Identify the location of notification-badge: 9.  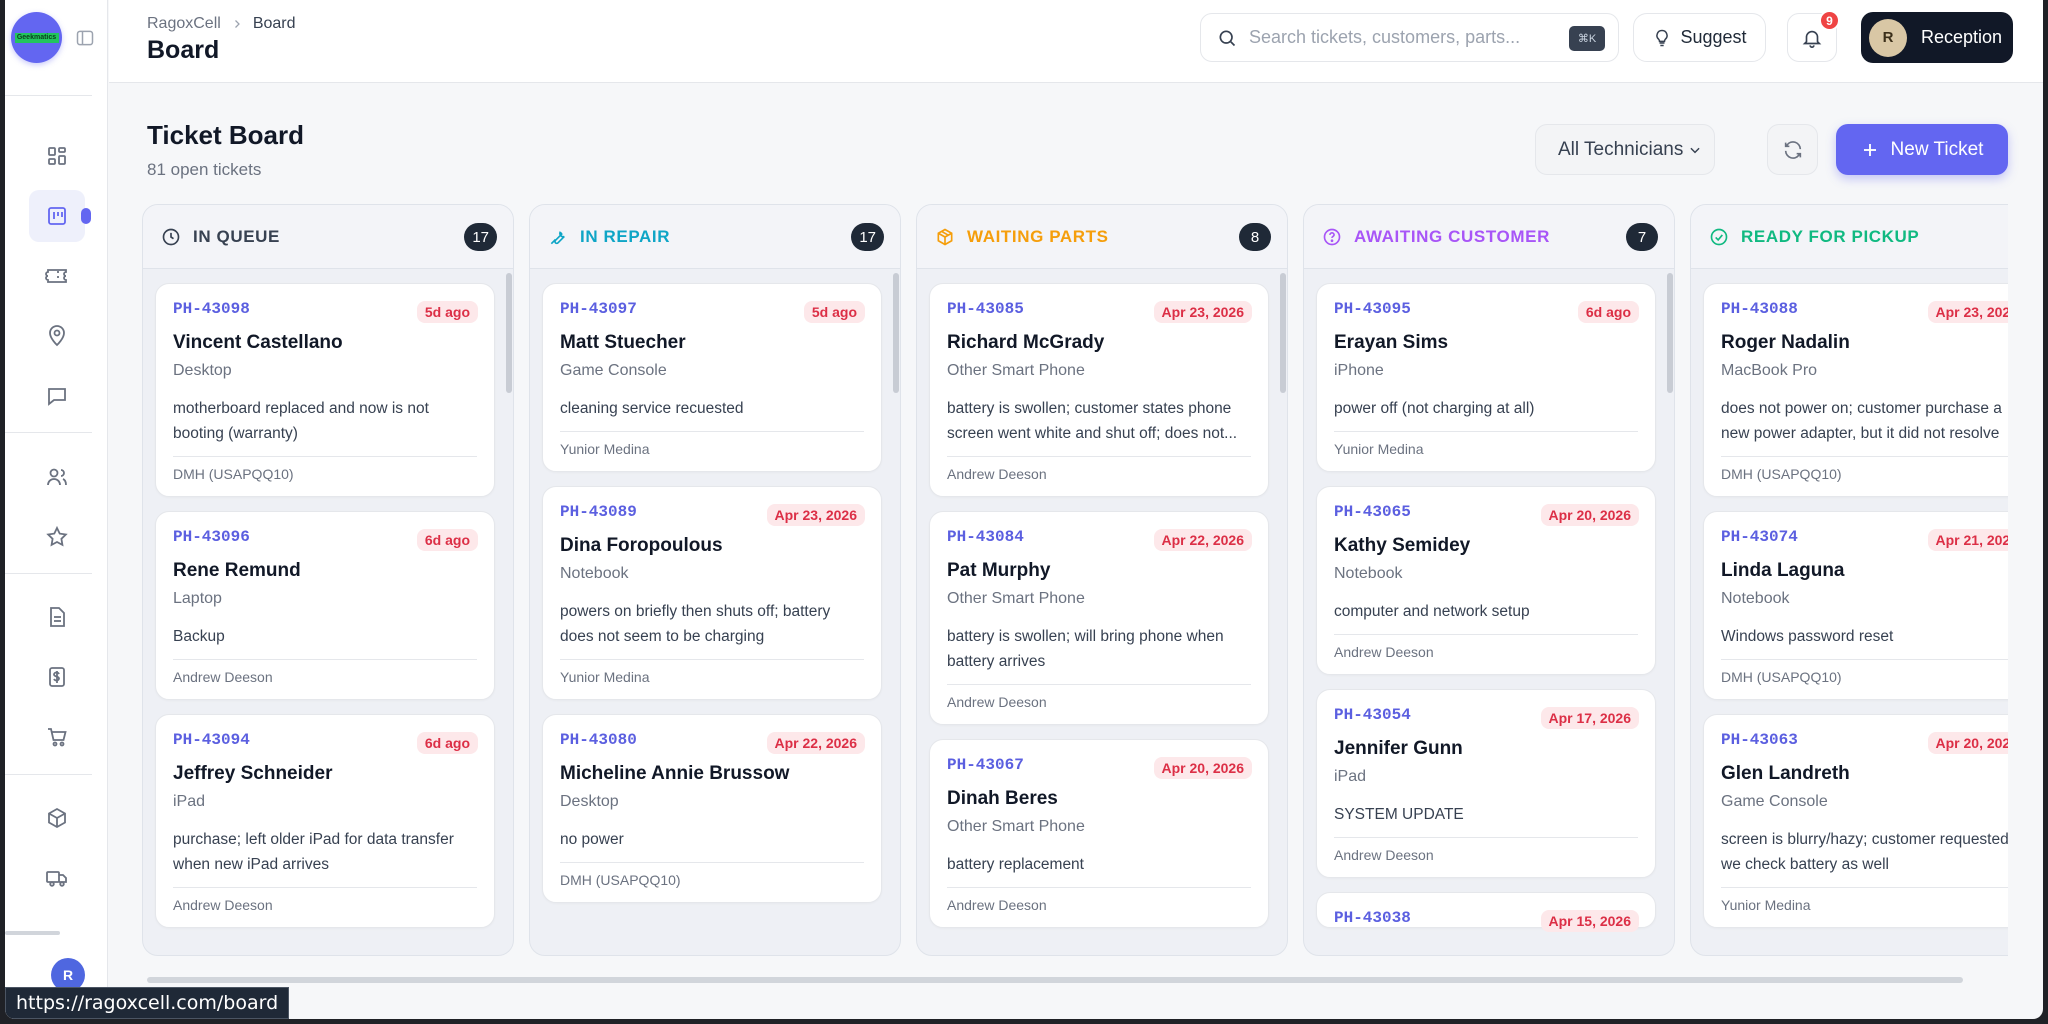
(1829, 20).